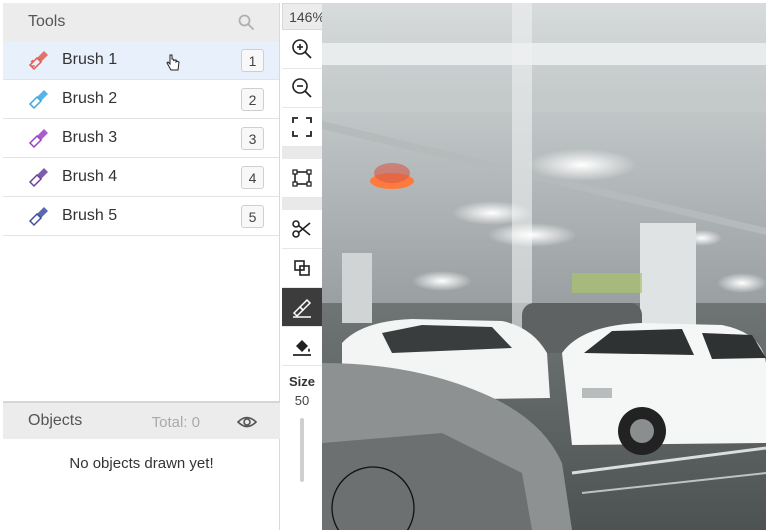  Describe the element at coordinates (141, 216) in the screenshot. I see `tool-item-brush-5: Brush 5 5` at that location.